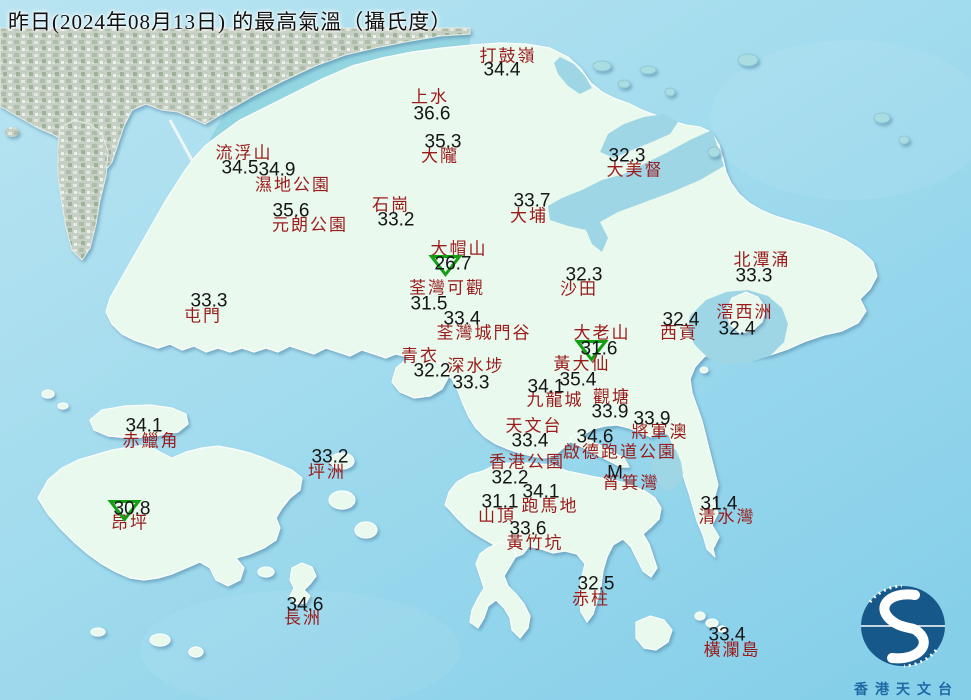 The image size is (971, 700). I want to click on station-value: 34.5, so click(240, 168).